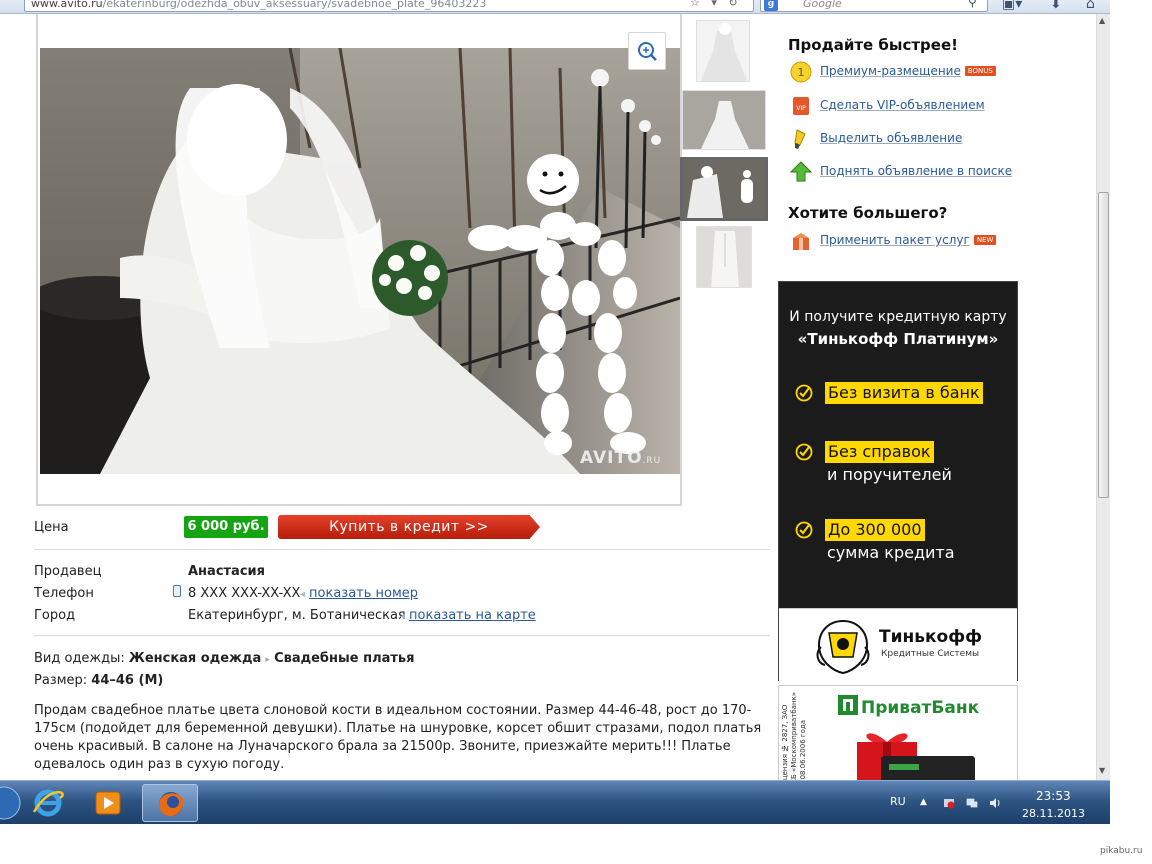  What do you see at coordinates (875, 530) in the screenshot?
I see `tinkoff-benefit-3-text: До 300 000` at bounding box center [875, 530].